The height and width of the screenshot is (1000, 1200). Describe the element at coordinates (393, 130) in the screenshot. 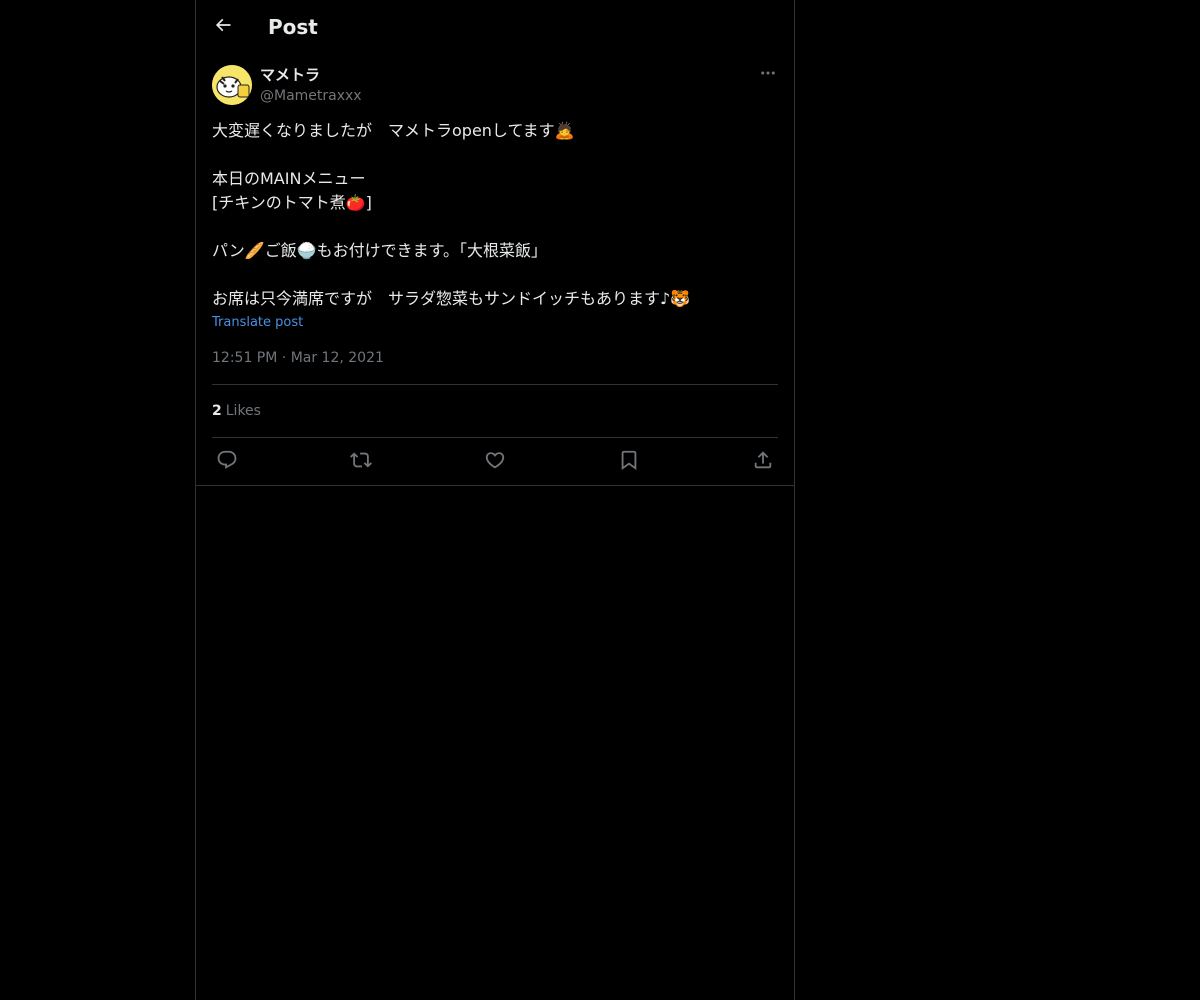

I see `post-line: 大変遅くなりましたが マメトラopenしてます🙇` at that location.